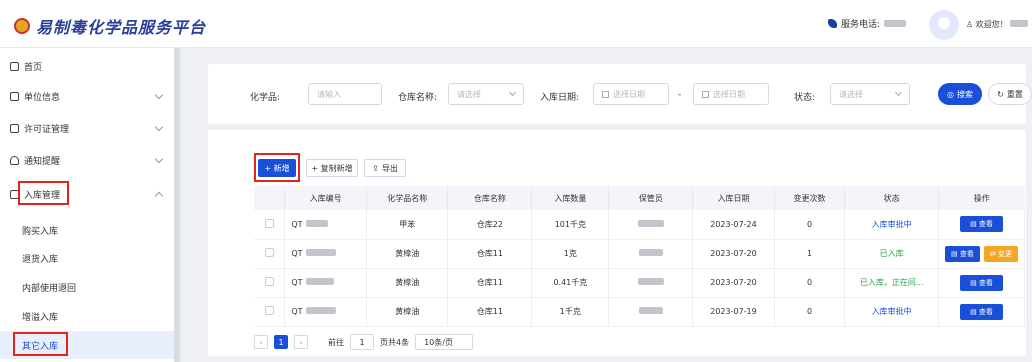 The width and height of the screenshot is (1032, 362). What do you see at coordinates (895, 23) in the screenshot?
I see `phone-number-redacted` at bounding box center [895, 23].